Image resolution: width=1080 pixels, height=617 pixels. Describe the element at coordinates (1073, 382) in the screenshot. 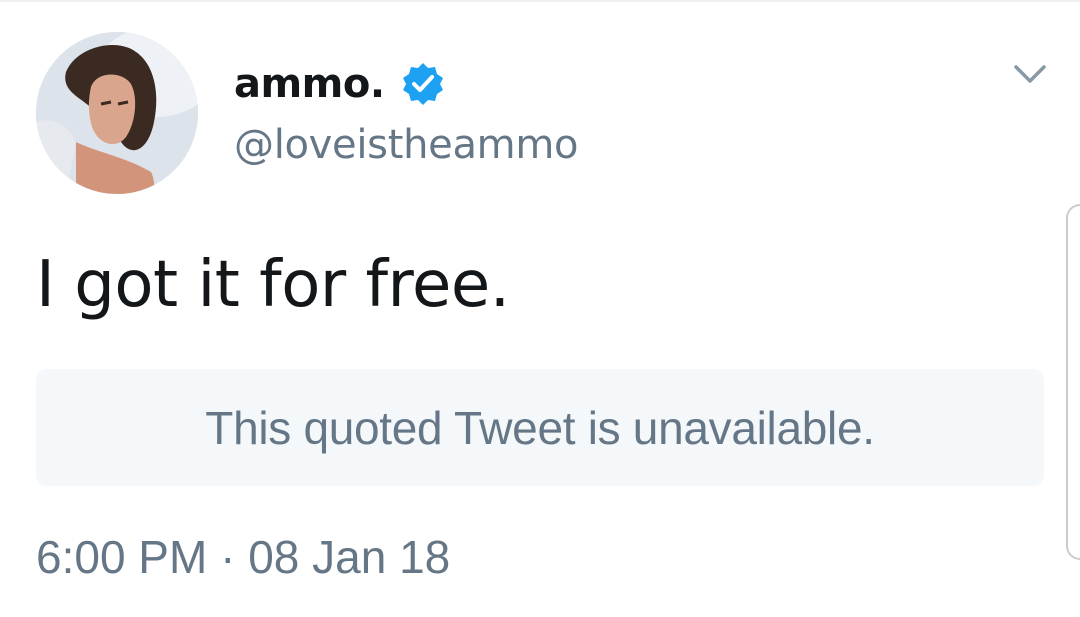

I see `edge-panel-handle` at that location.